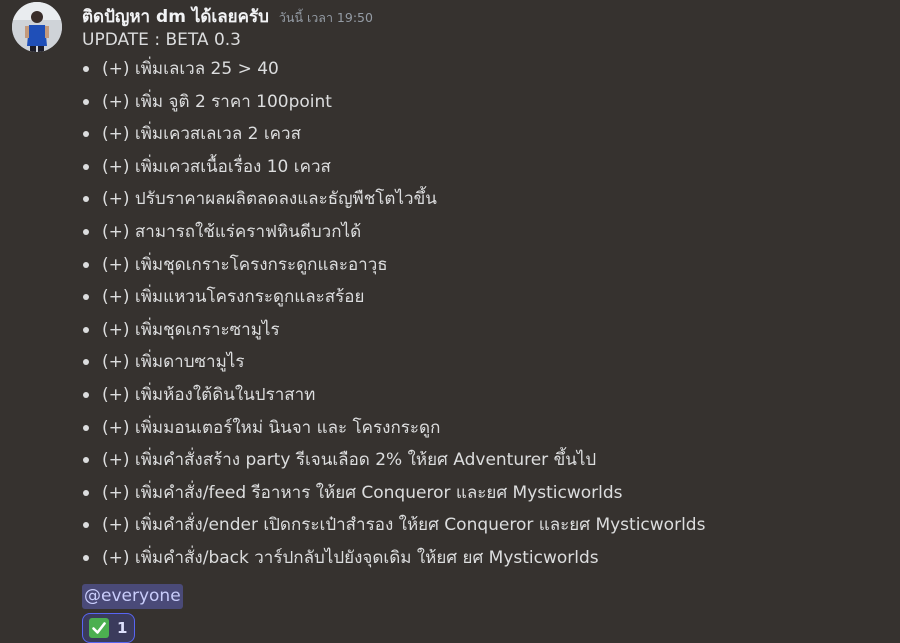  I want to click on list-item-text: (+) เพิ่มชุดเกราะซามูไร, so click(191, 329).